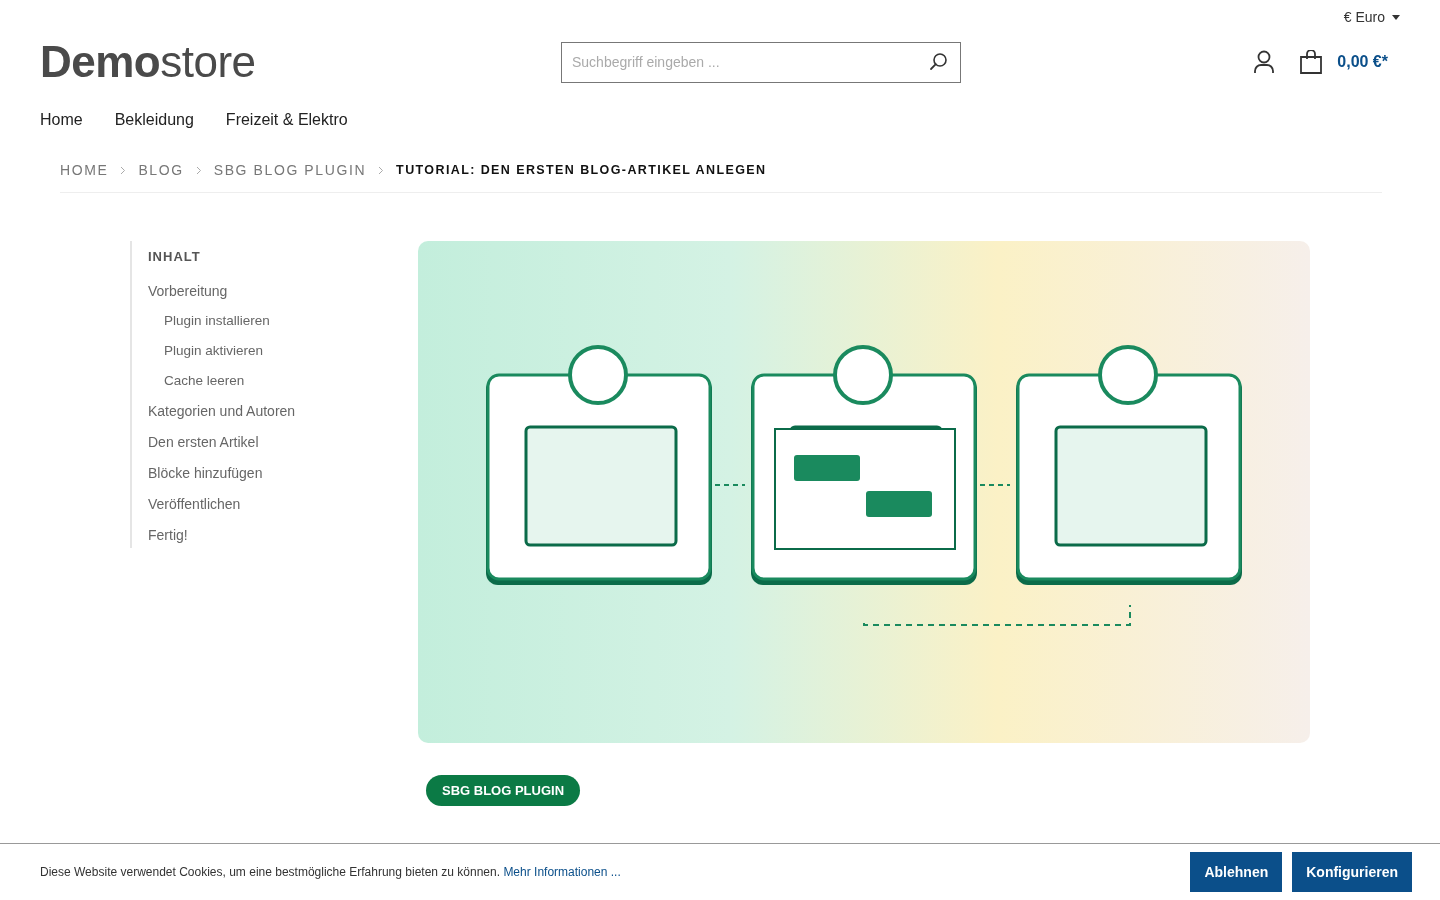 This screenshot has height=900, width=1440. What do you see at coordinates (259, 291) in the screenshot?
I see `toc-link: Vorbereitung` at bounding box center [259, 291].